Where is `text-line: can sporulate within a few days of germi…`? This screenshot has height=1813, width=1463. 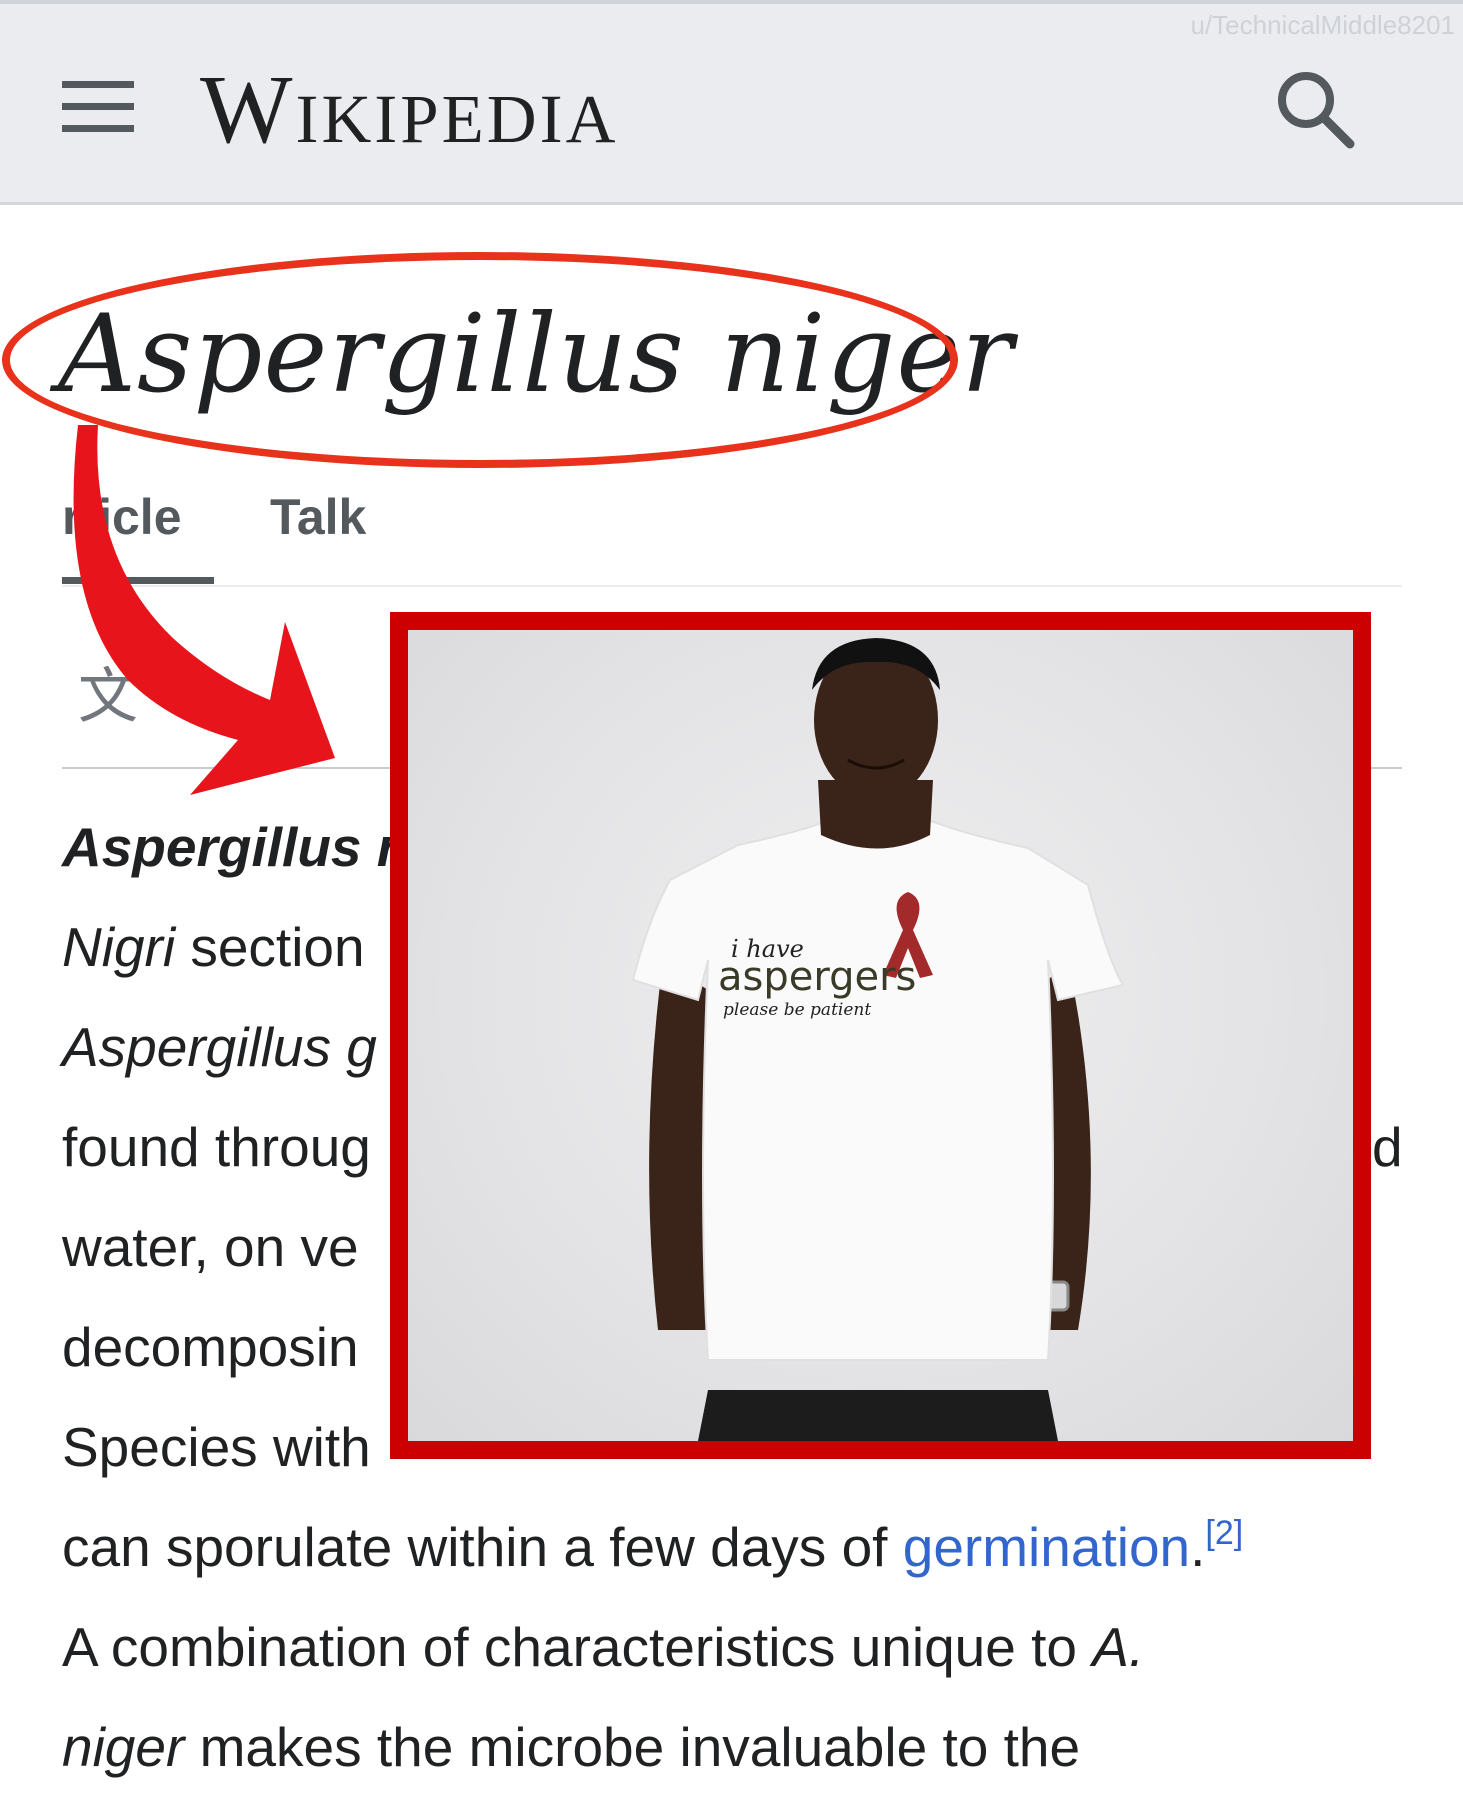 text-line: can sporulate within a few days of germi… is located at coordinates (653, 1546).